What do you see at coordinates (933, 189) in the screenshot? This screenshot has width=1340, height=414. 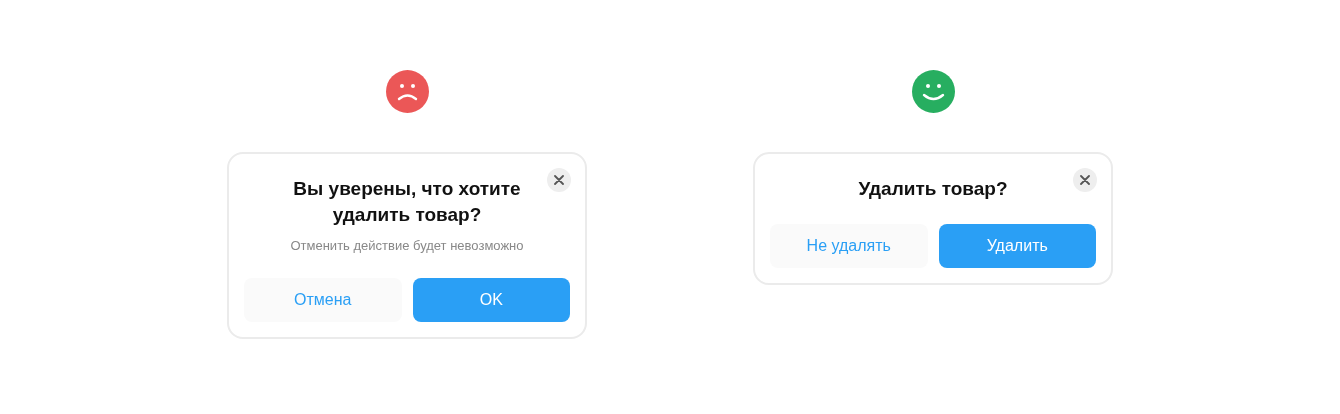 I see `dialog-title: Удалить товар?` at bounding box center [933, 189].